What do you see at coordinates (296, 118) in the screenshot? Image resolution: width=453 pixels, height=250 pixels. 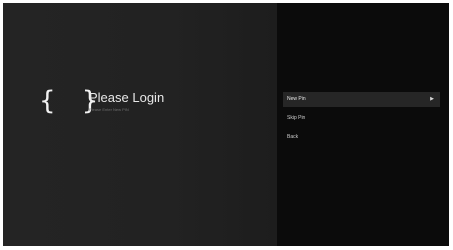 I see `menu-item-label: Skip Pin` at bounding box center [296, 118].